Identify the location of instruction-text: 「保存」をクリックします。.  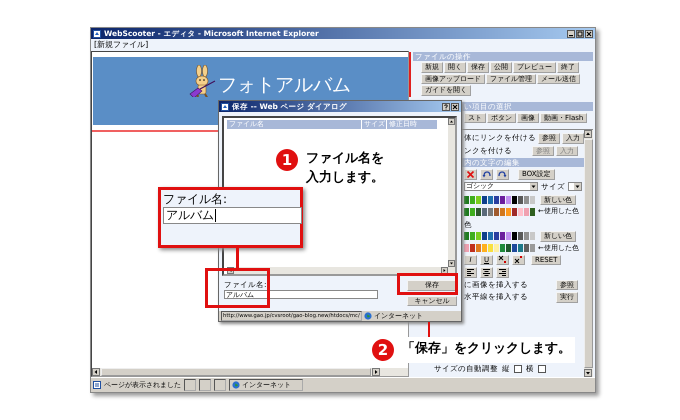
(486, 349).